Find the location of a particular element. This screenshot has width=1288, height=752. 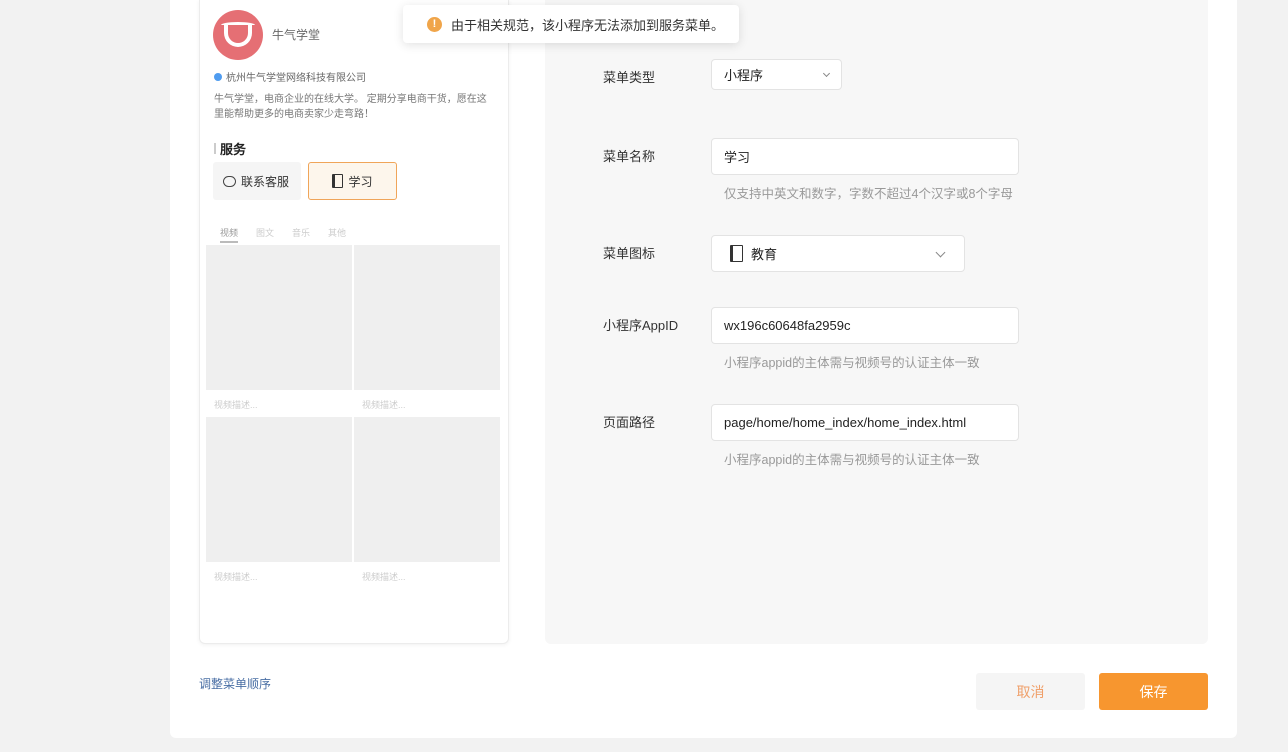

menu-type-value: 小程序 is located at coordinates (744, 75).